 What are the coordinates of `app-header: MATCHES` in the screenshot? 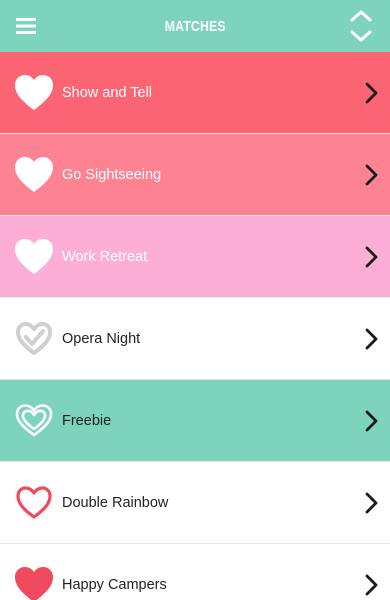 It's located at (195, 26).